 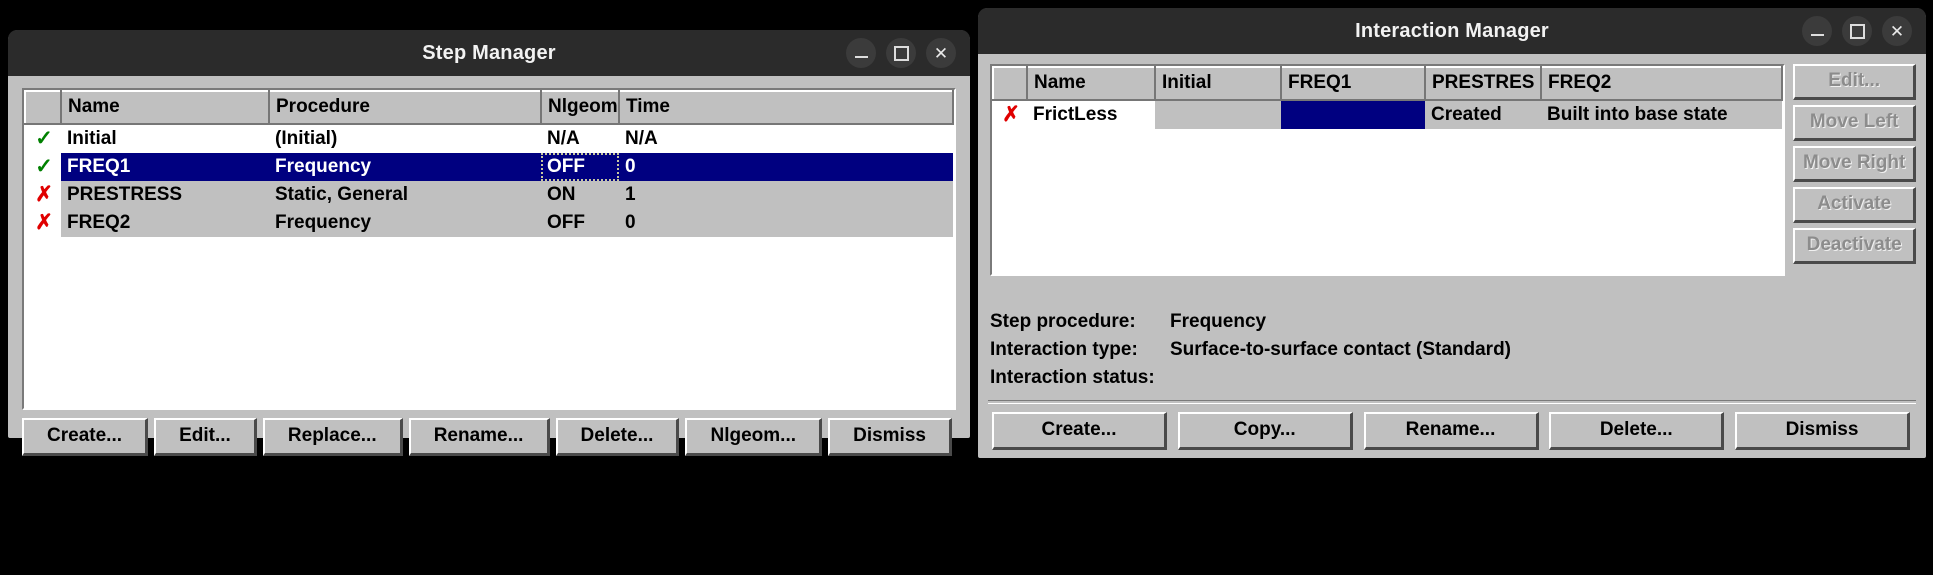 What do you see at coordinates (1483, 83) in the screenshot?
I see `interaction-col-prestress: PRESTRES` at bounding box center [1483, 83].